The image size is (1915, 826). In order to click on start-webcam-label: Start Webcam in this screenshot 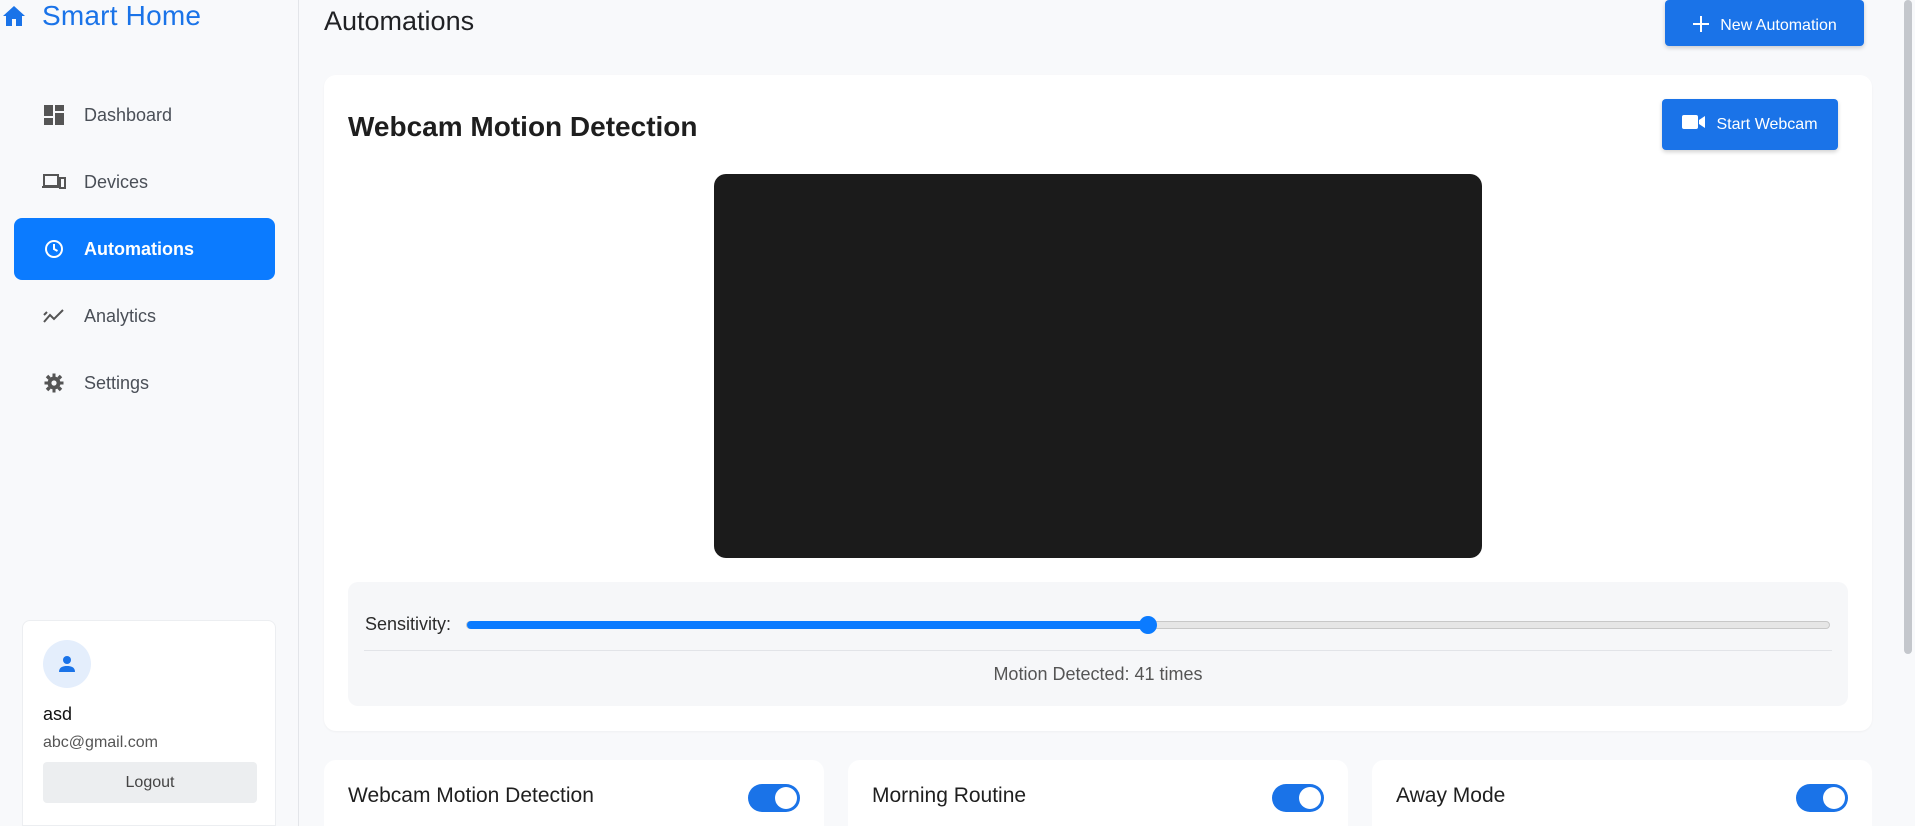, I will do `click(1767, 124)`.